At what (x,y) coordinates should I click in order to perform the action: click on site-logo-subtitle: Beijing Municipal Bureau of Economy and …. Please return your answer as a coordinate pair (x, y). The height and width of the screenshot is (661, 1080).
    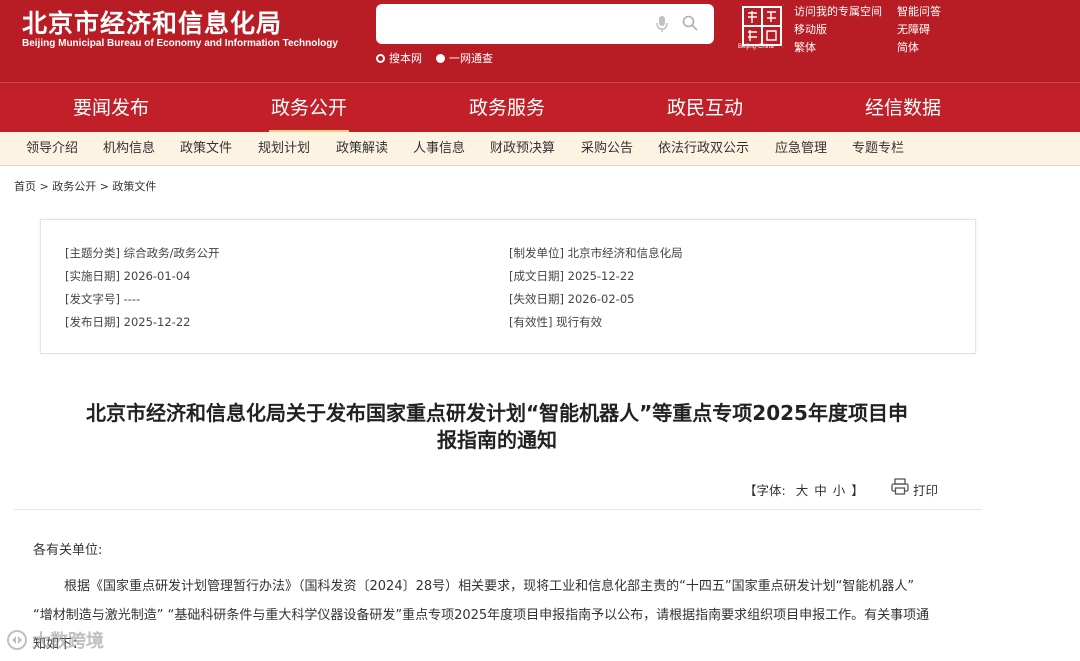
    Looking at the image, I should click on (180, 43).